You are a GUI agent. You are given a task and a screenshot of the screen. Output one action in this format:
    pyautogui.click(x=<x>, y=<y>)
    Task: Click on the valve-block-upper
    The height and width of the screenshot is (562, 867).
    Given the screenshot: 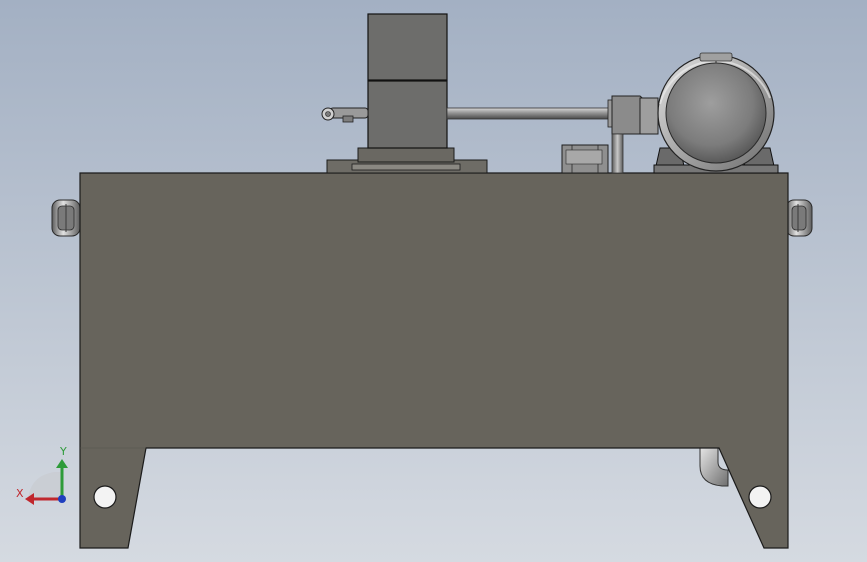 What is the action you would take?
    pyautogui.click(x=407, y=47)
    